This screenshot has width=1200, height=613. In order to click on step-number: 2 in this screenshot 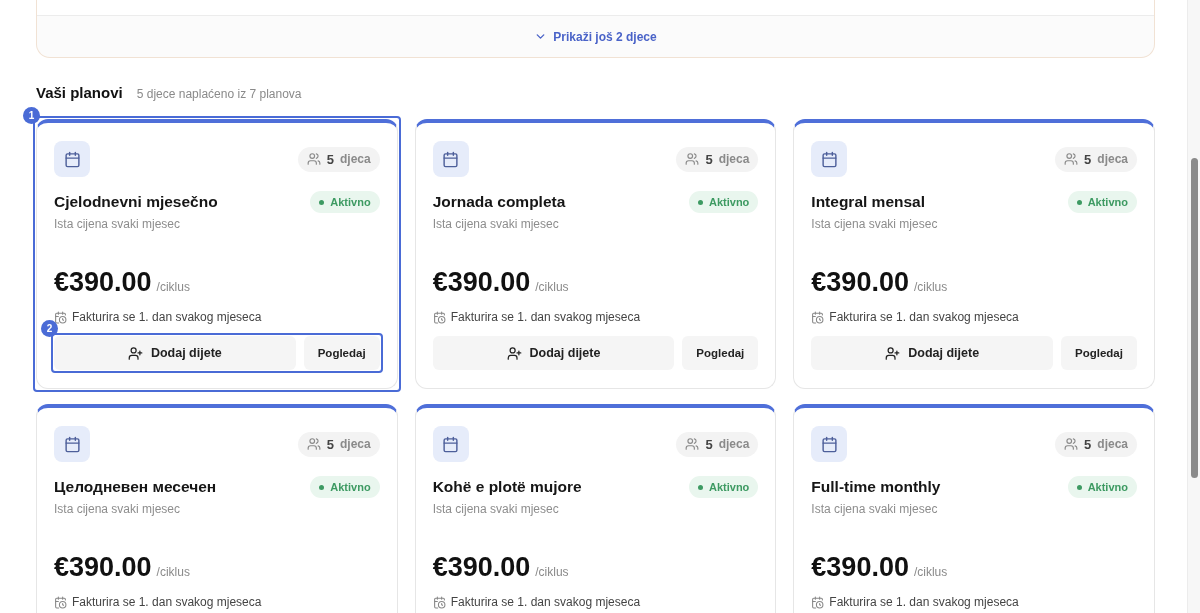, I will do `click(49, 328)`.